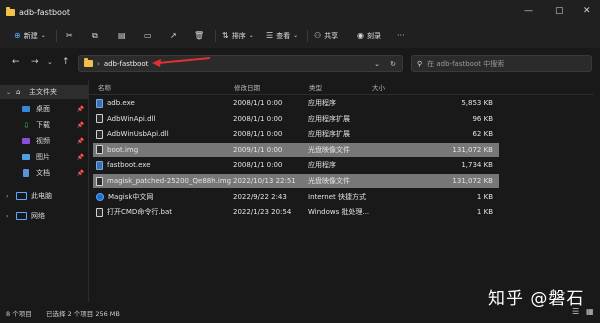  Describe the element at coordinates (44, 109) in the screenshot. I see `sidebar-item-desktop: 桌面 📌` at that location.